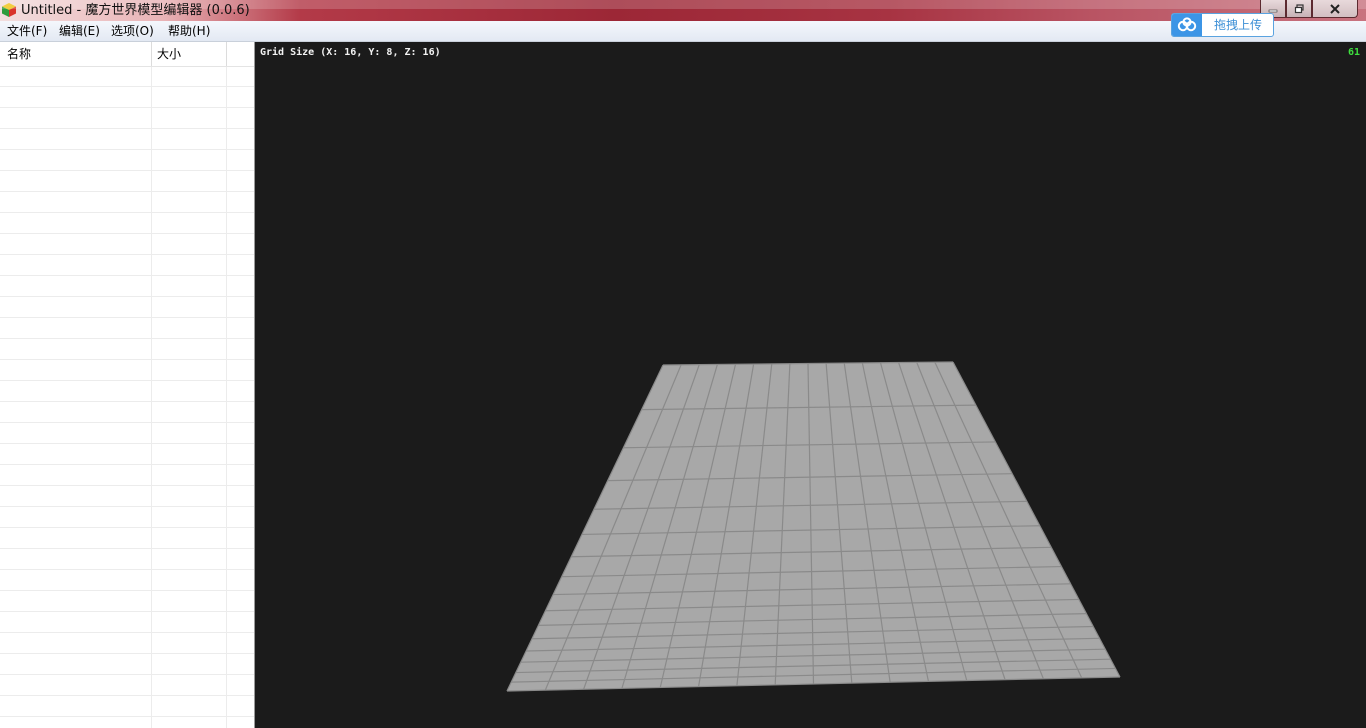  I want to click on title-bar: Untitled - 魔方世界模型编辑器 (0.0.6), so click(683, 10).